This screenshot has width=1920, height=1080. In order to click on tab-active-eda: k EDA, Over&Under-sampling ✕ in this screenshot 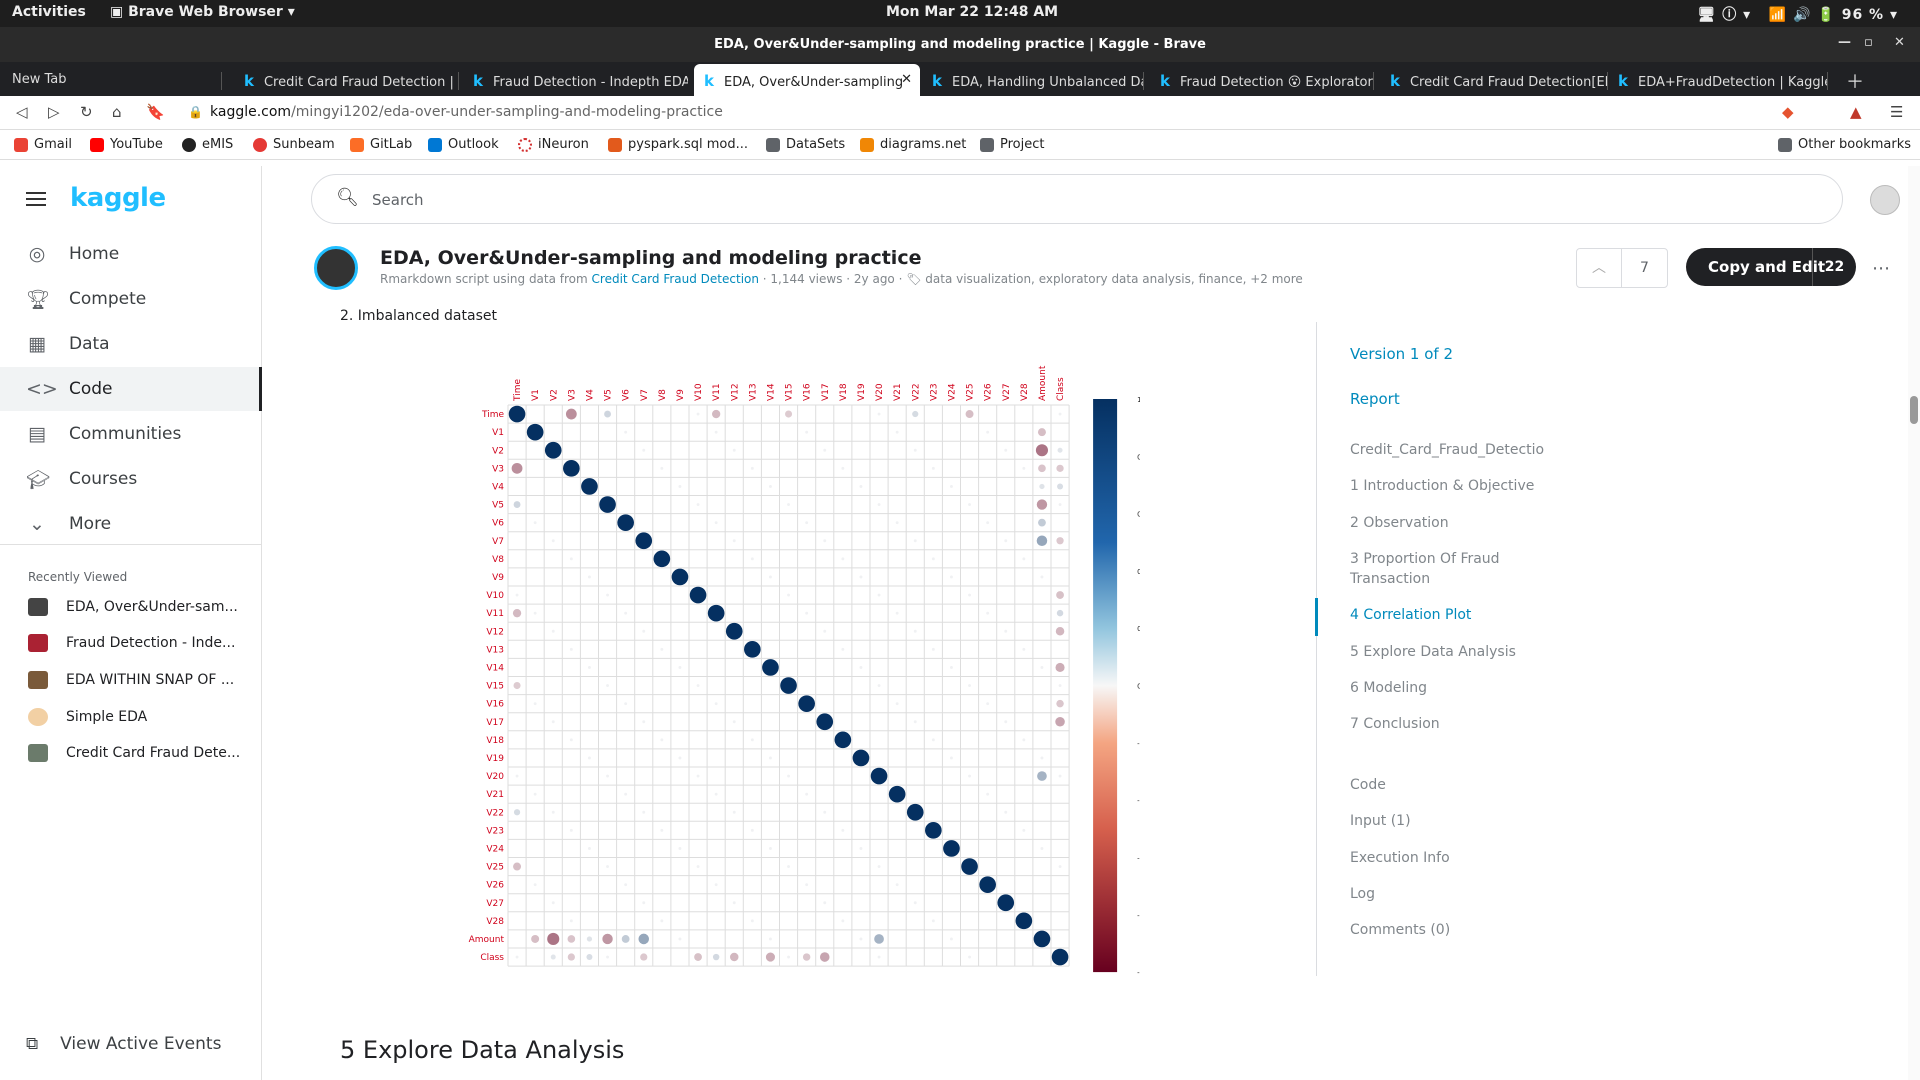, I will do `click(807, 80)`.